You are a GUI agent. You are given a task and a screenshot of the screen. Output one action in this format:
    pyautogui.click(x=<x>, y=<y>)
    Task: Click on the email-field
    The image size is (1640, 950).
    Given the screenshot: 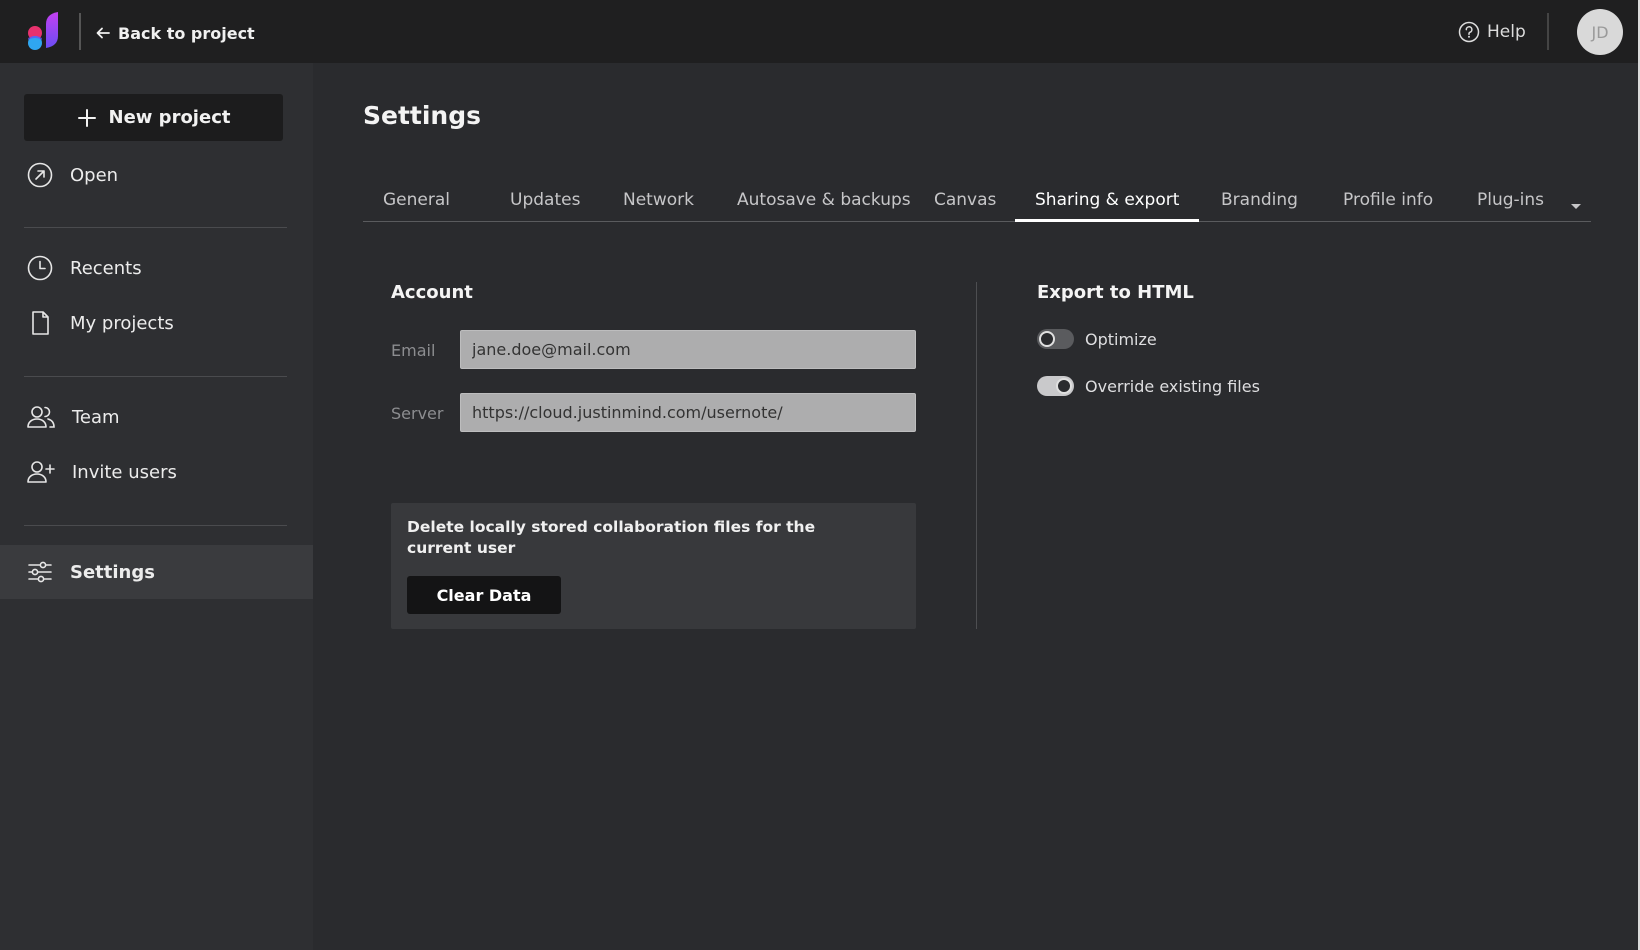 What is the action you would take?
    pyautogui.click(x=688, y=349)
    